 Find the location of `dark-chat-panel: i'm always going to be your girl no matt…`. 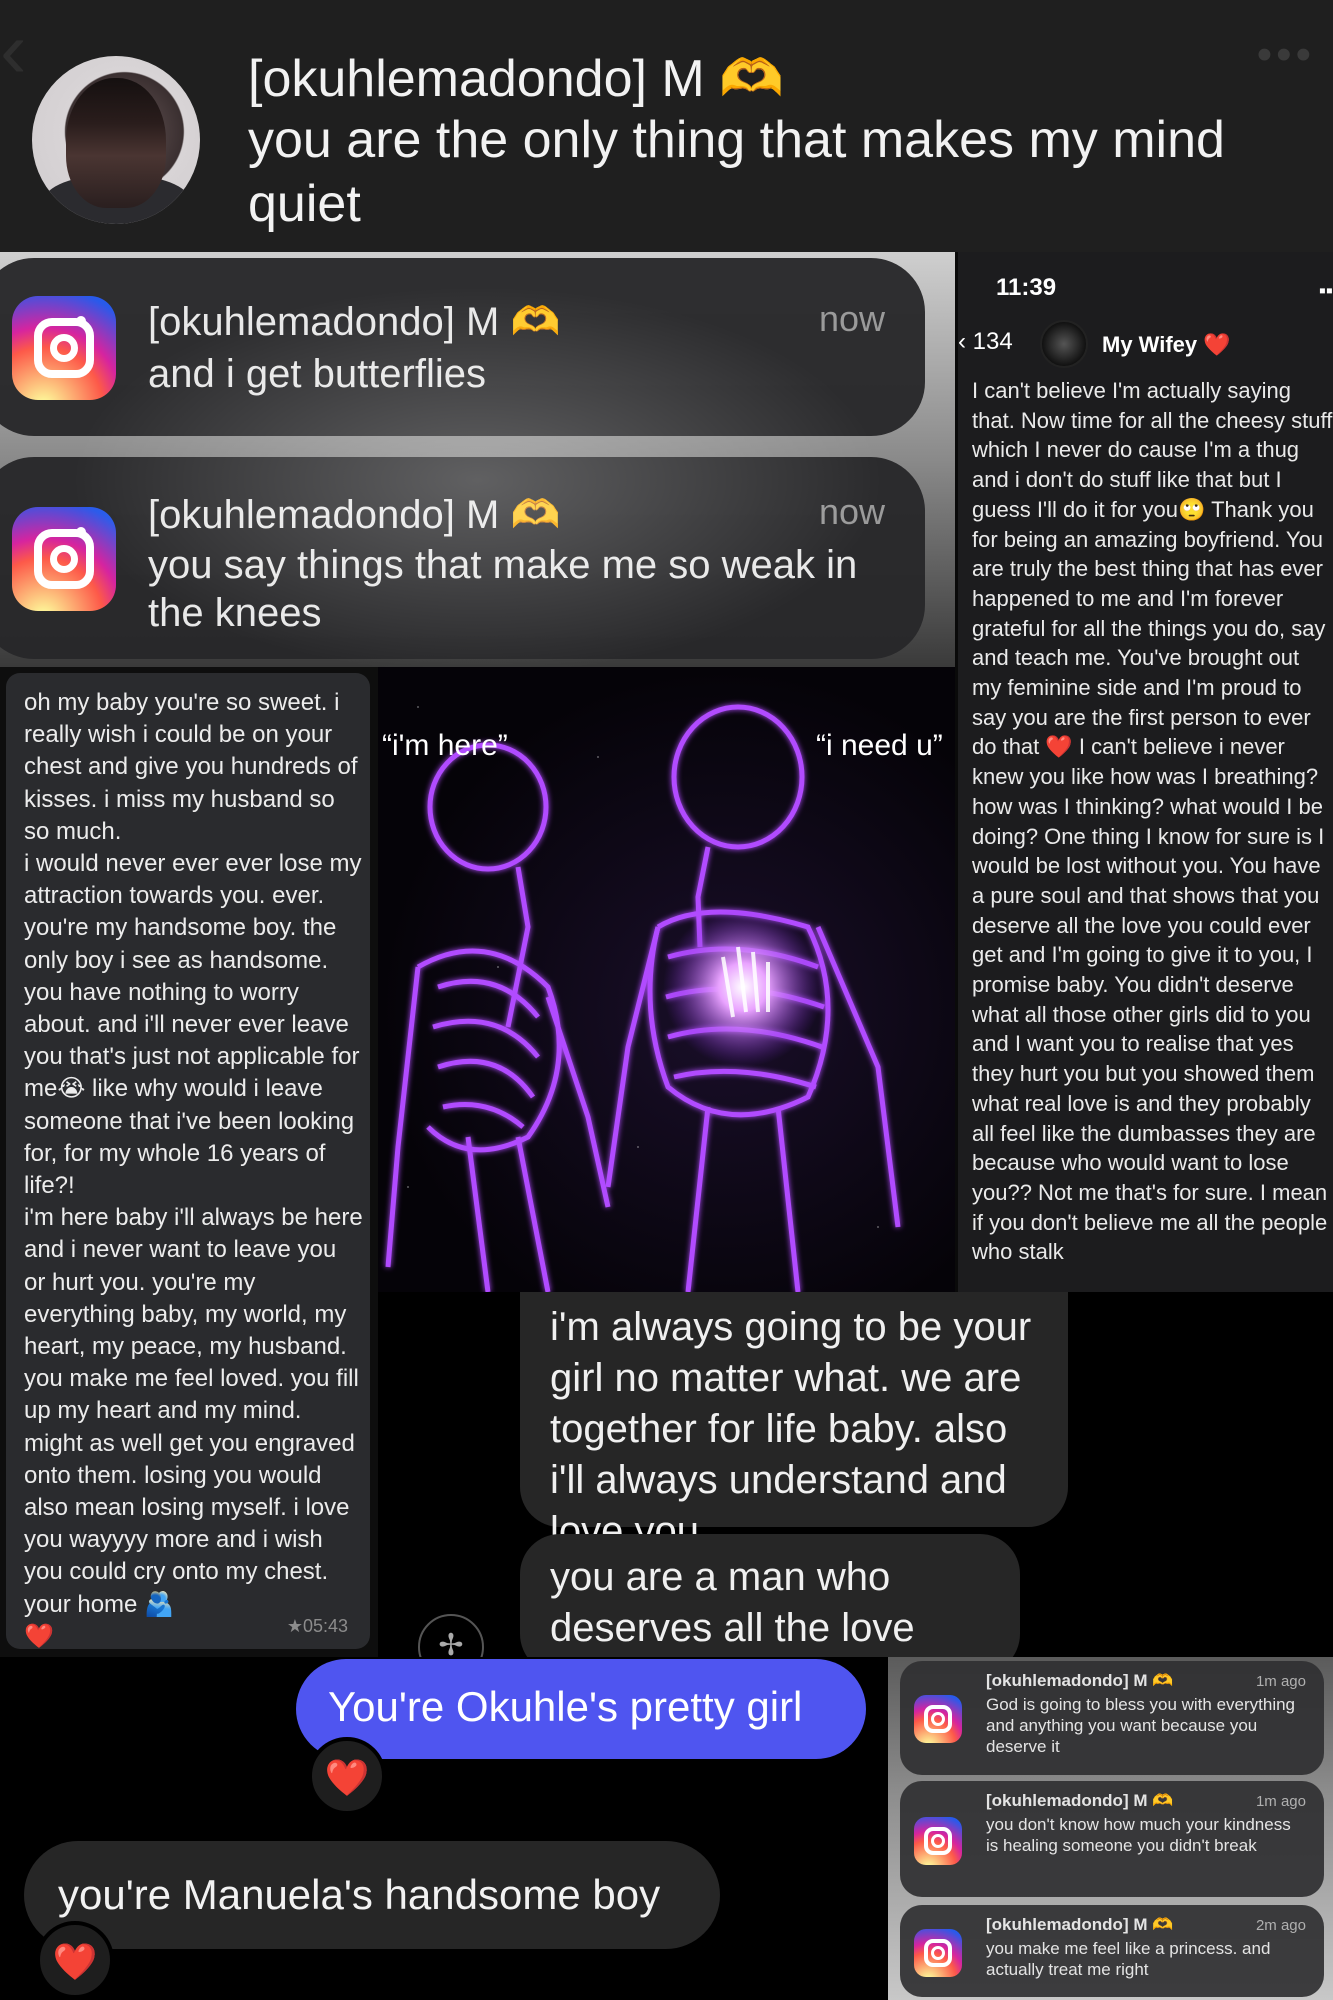

dark-chat-panel: i'm always going to be your girl no matt… is located at coordinates (855, 1474).